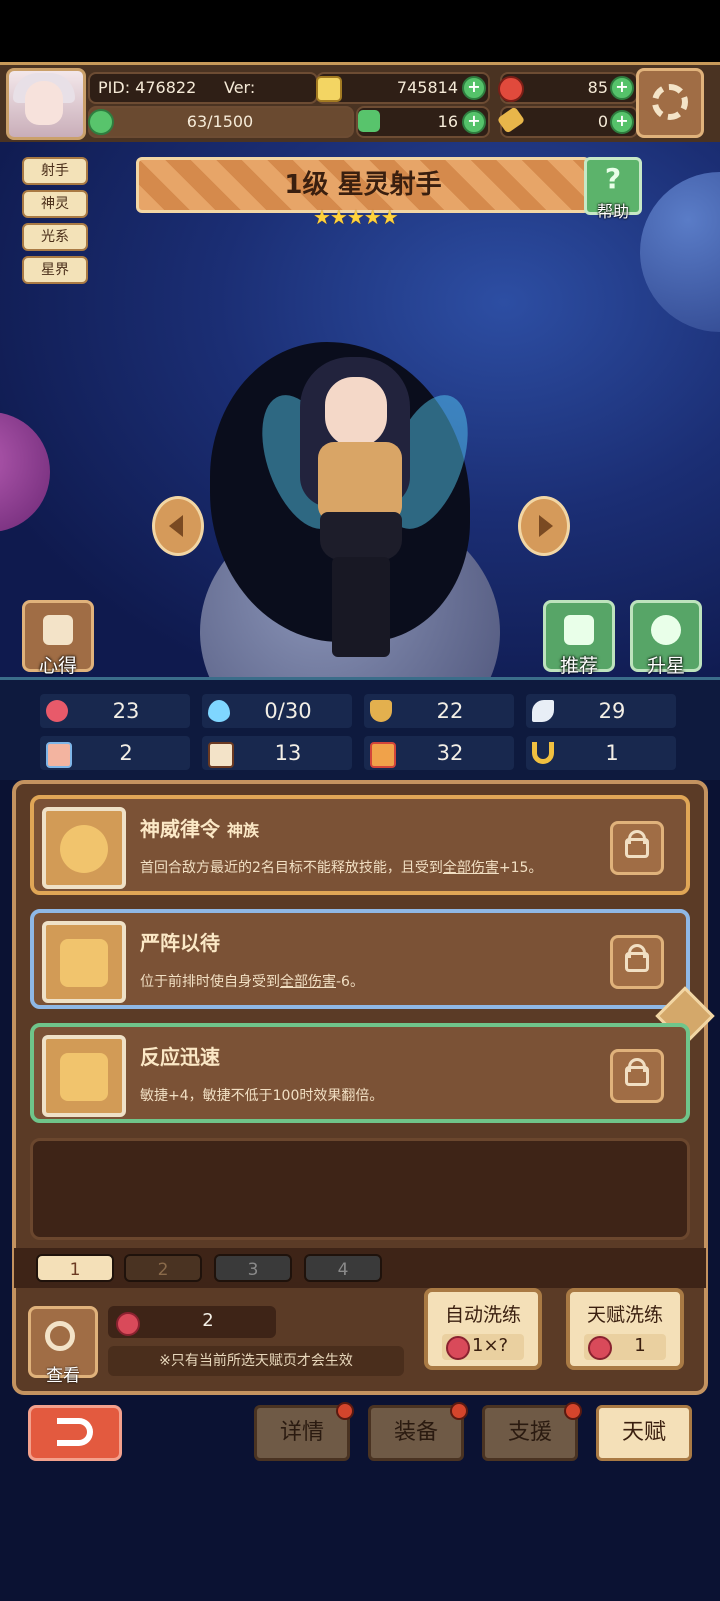 Image resolution: width=720 pixels, height=1601 pixels. What do you see at coordinates (625, 1347) in the screenshot?
I see `talent-refine-cost-box: 1` at bounding box center [625, 1347].